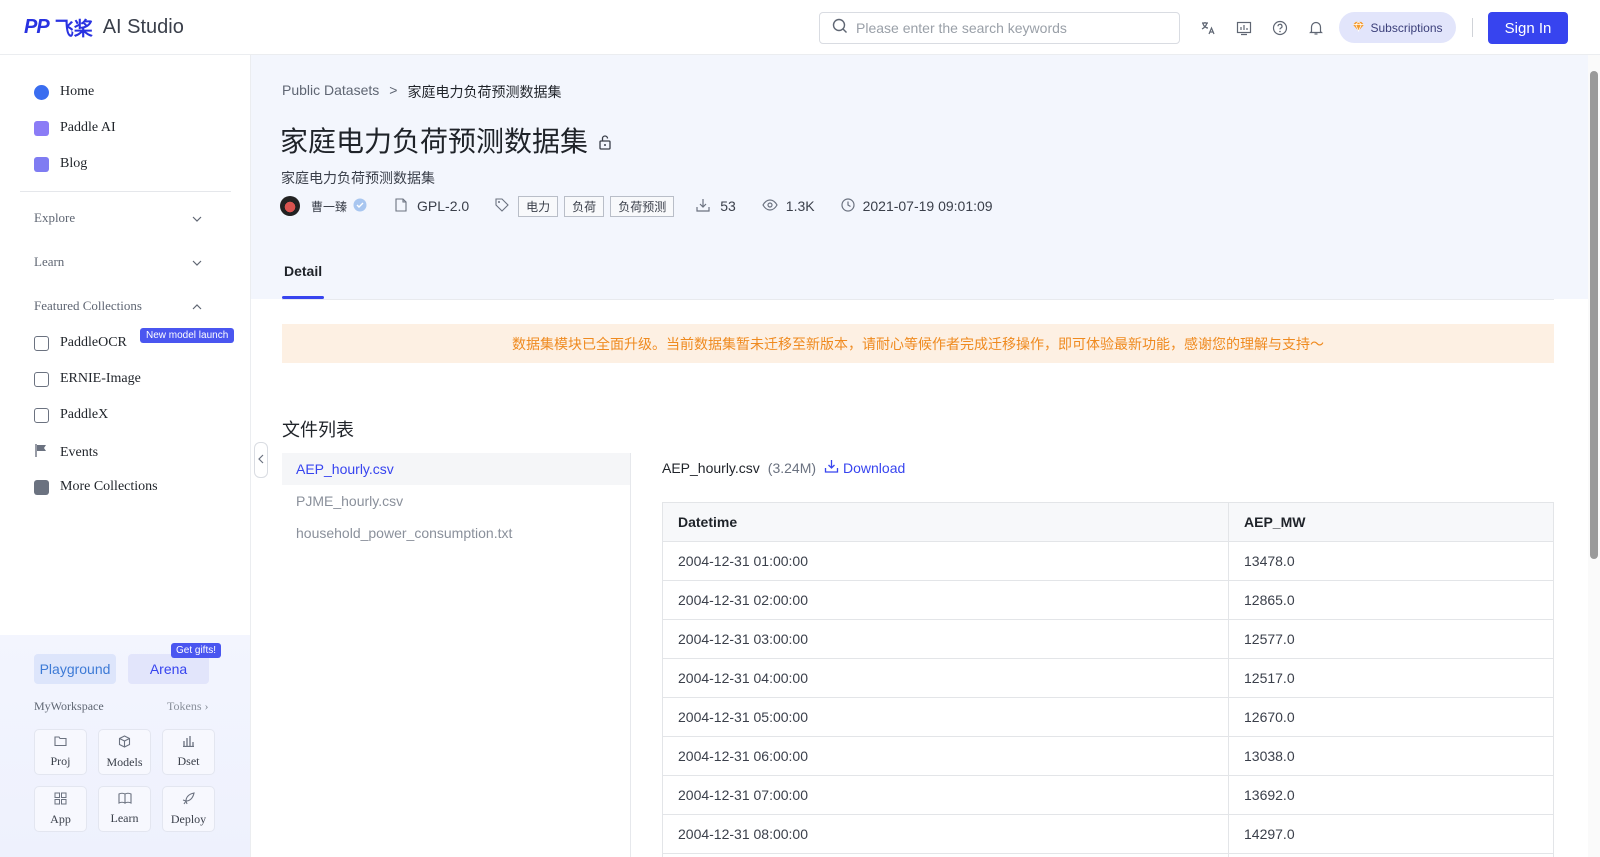 The width and height of the screenshot is (1600, 857). Describe the element at coordinates (874, 467) in the screenshot. I see `download-label: Download` at that location.